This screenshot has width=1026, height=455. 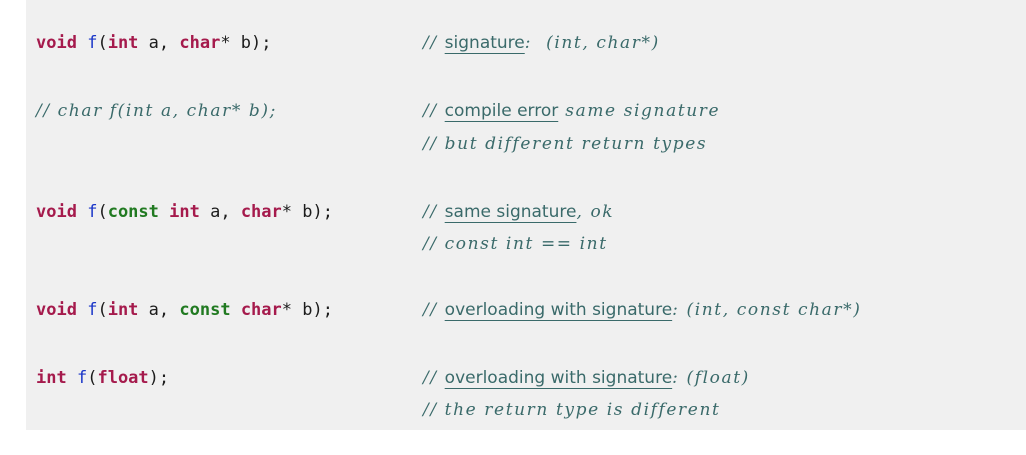 I want to click on comment-text: : (int, const char*), so click(x=767, y=310).